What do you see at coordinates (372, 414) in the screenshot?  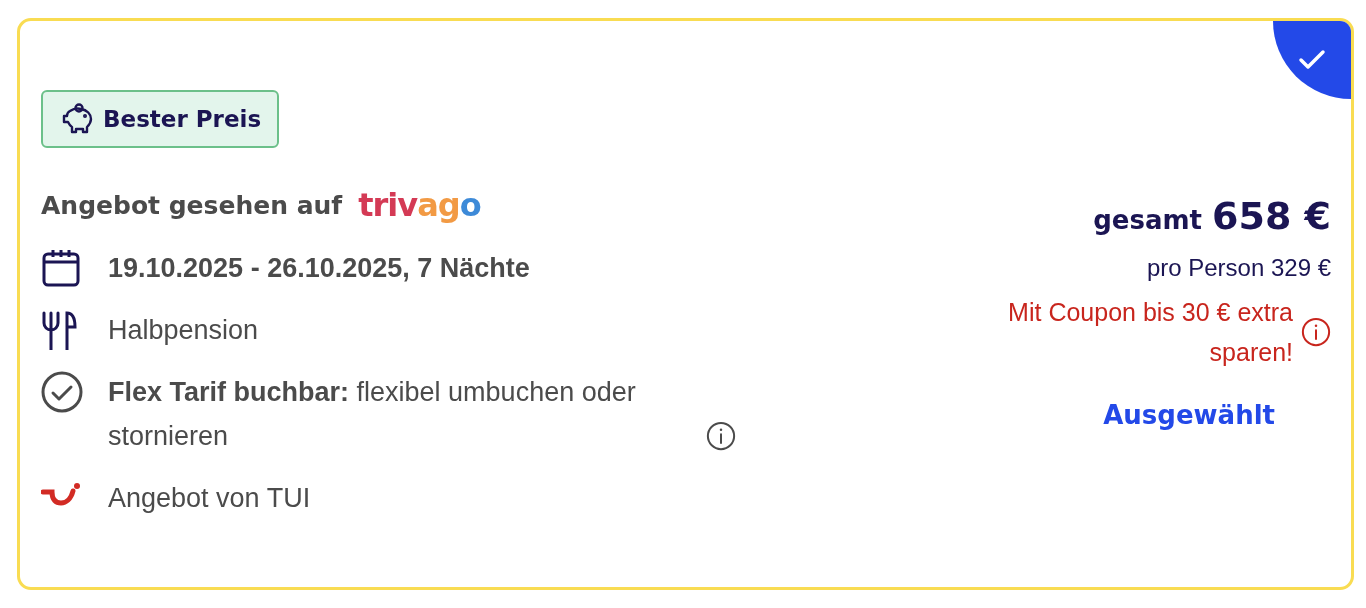 I see `feature-text: Flex Tarif buchbar: flexibel umbuchen oder stornieren` at bounding box center [372, 414].